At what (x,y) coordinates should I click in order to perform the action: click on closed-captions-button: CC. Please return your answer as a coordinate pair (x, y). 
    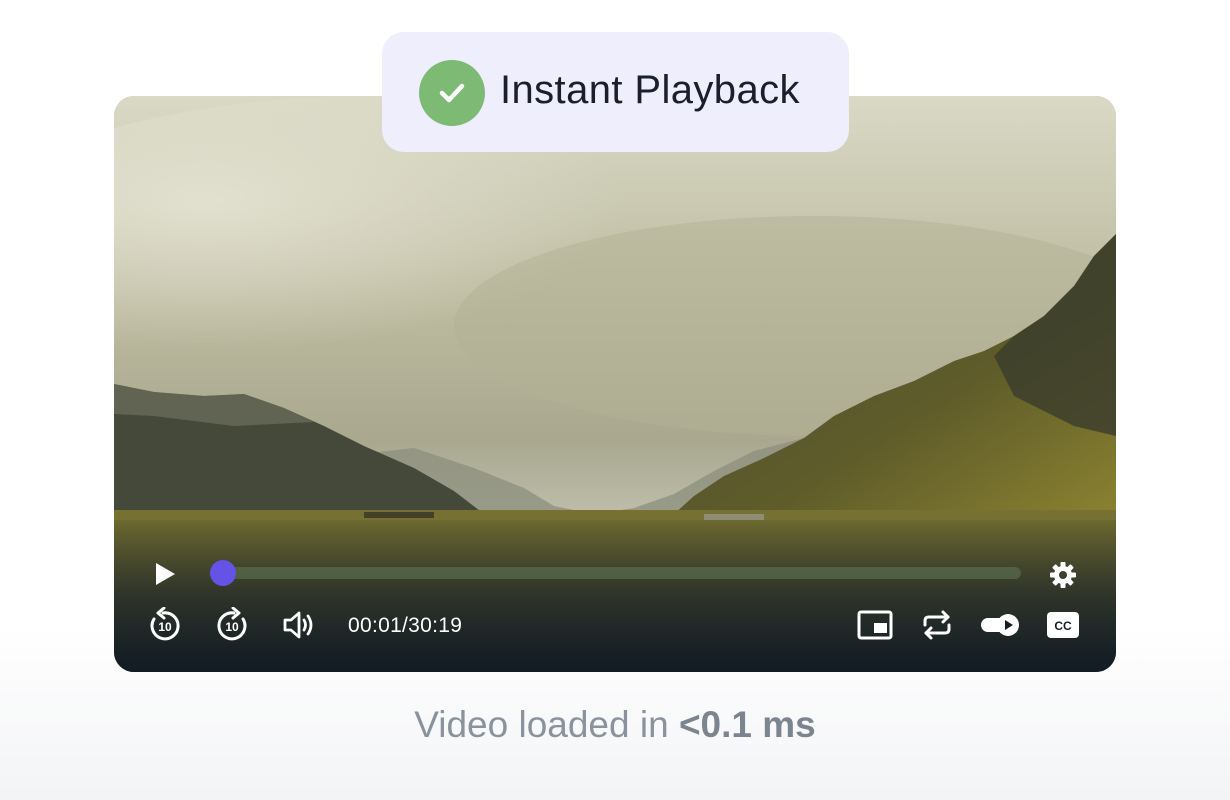
    Looking at the image, I should click on (1063, 625).